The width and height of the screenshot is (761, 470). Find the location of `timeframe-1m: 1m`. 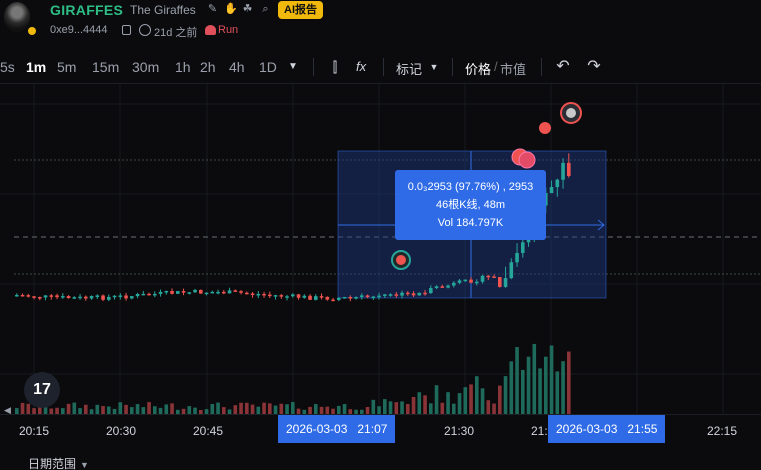

timeframe-1m: 1m is located at coordinates (36, 67).